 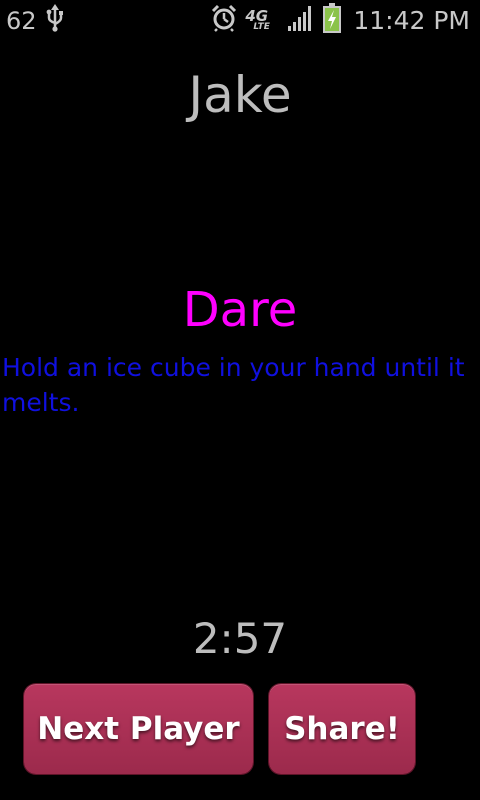 I want to click on status-left: 62, so click(x=35, y=21).